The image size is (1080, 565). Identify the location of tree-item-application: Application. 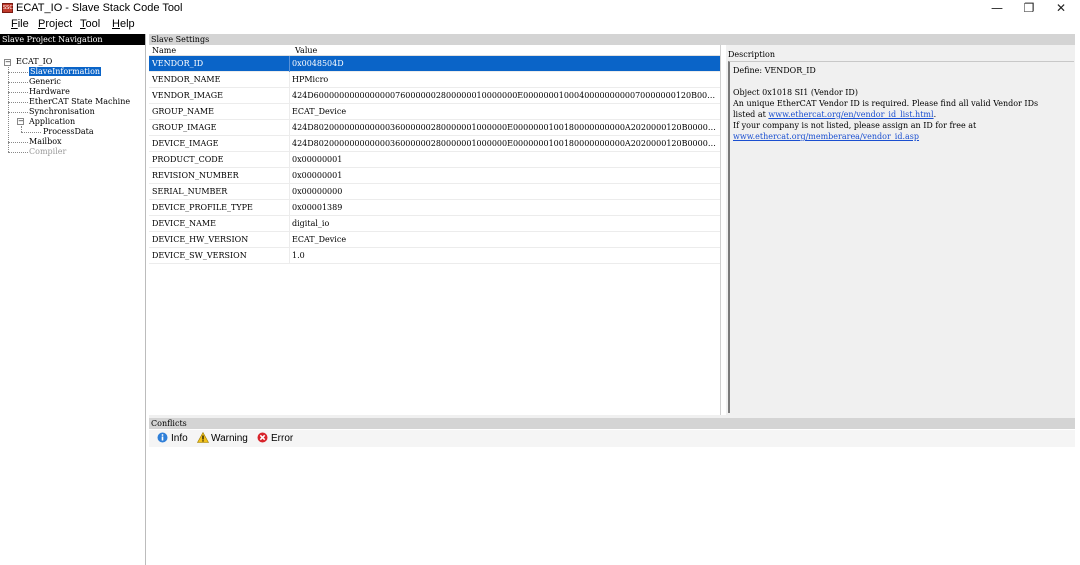
(52, 122).